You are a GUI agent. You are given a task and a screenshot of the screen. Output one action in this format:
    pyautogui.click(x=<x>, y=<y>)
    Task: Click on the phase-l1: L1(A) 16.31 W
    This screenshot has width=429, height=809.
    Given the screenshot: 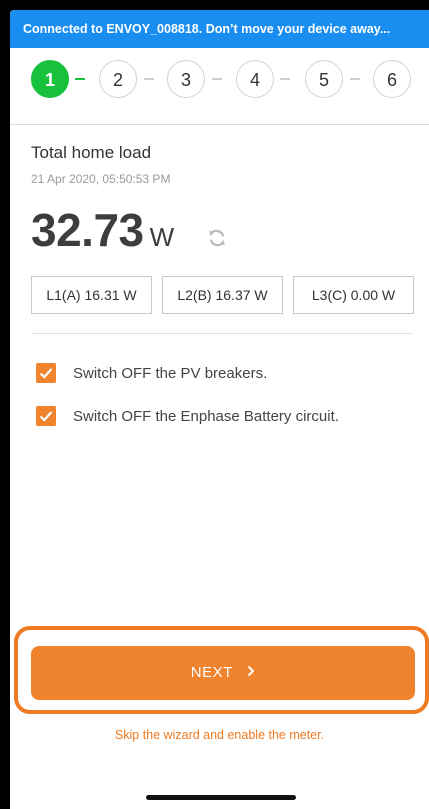 What is the action you would take?
    pyautogui.click(x=91, y=295)
    